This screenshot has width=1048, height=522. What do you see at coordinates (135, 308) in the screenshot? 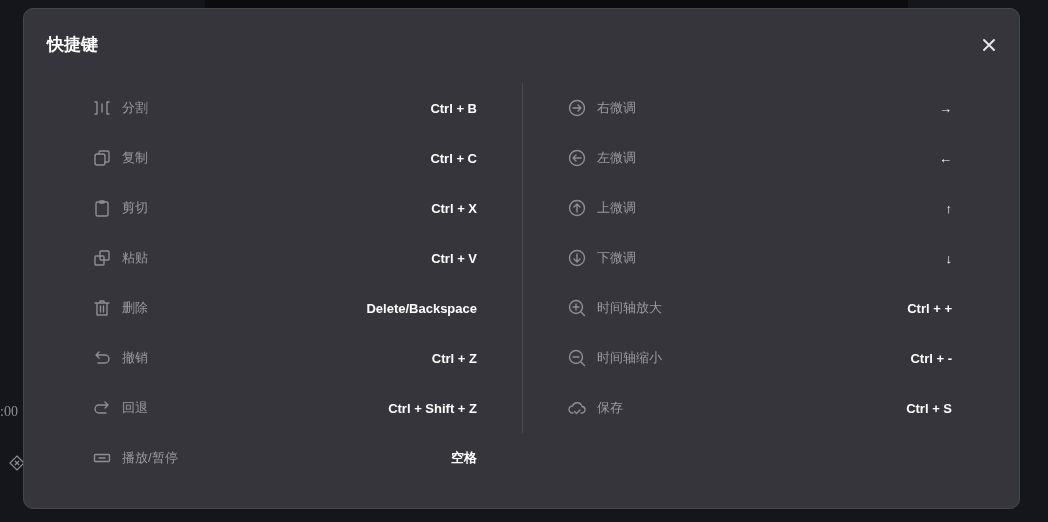
I see `shortcut-label: 删除` at bounding box center [135, 308].